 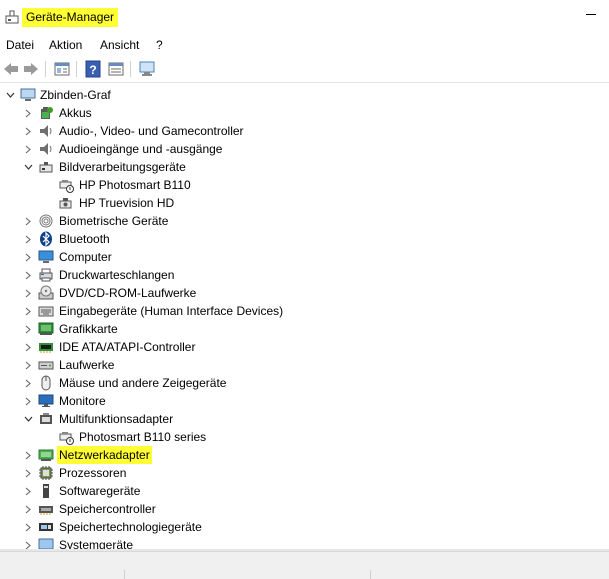 What do you see at coordinates (304, 257) in the screenshot?
I see `tree-category: Computer` at bounding box center [304, 257].